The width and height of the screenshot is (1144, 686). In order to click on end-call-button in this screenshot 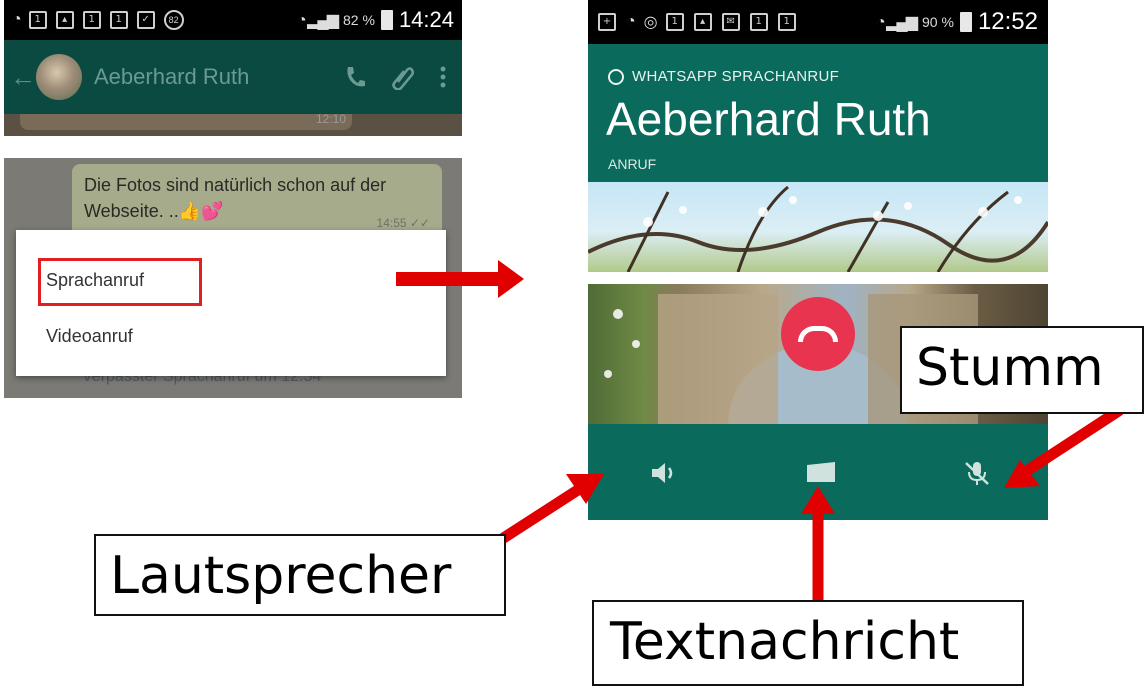, I will do `click(818, 334)`.